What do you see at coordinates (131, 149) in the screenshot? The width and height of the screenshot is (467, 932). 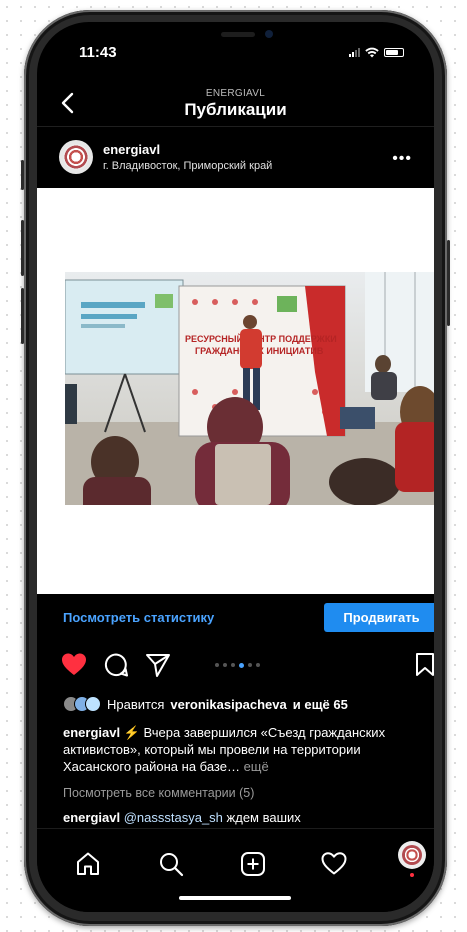 I see `post-username: energiavl` at bounding box center [131, 149].